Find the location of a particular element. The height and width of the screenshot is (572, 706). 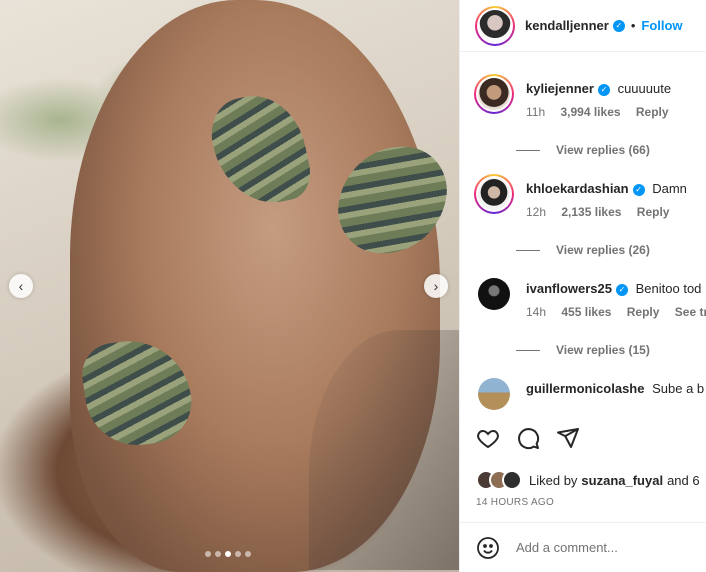

carousel-indicator is located at coordinates (228, 554).